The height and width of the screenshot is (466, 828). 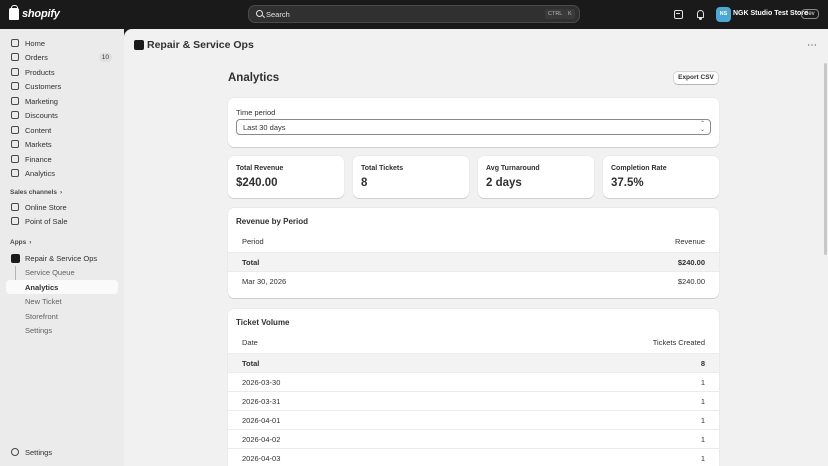 What do you see at coordinates (105, 57) in the screenshot?
I see `orders-count-badge: 10` at bounding box center [105, 57].